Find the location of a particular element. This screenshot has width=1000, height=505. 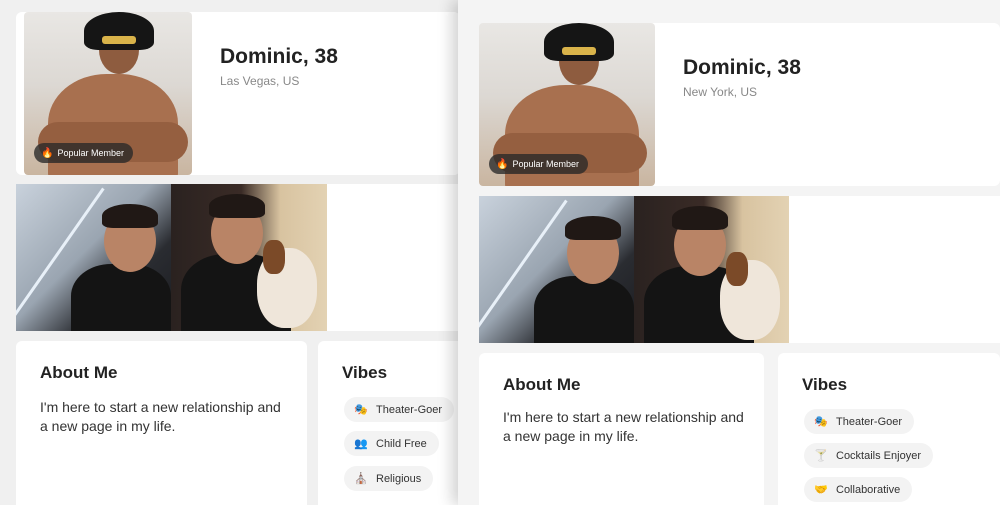

people-icon: 👥 is located at coordinates (361, 444).